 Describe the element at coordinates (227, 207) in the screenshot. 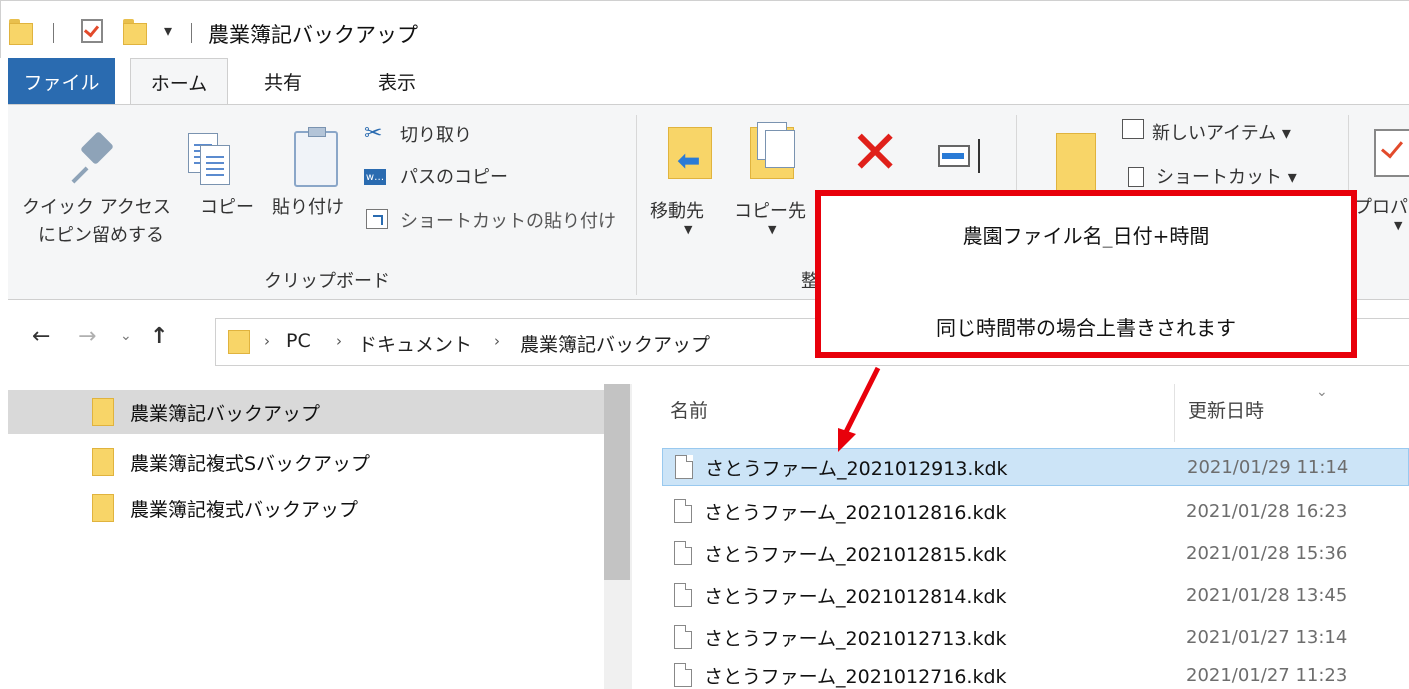

I see `copy-label: コピー` at that location.